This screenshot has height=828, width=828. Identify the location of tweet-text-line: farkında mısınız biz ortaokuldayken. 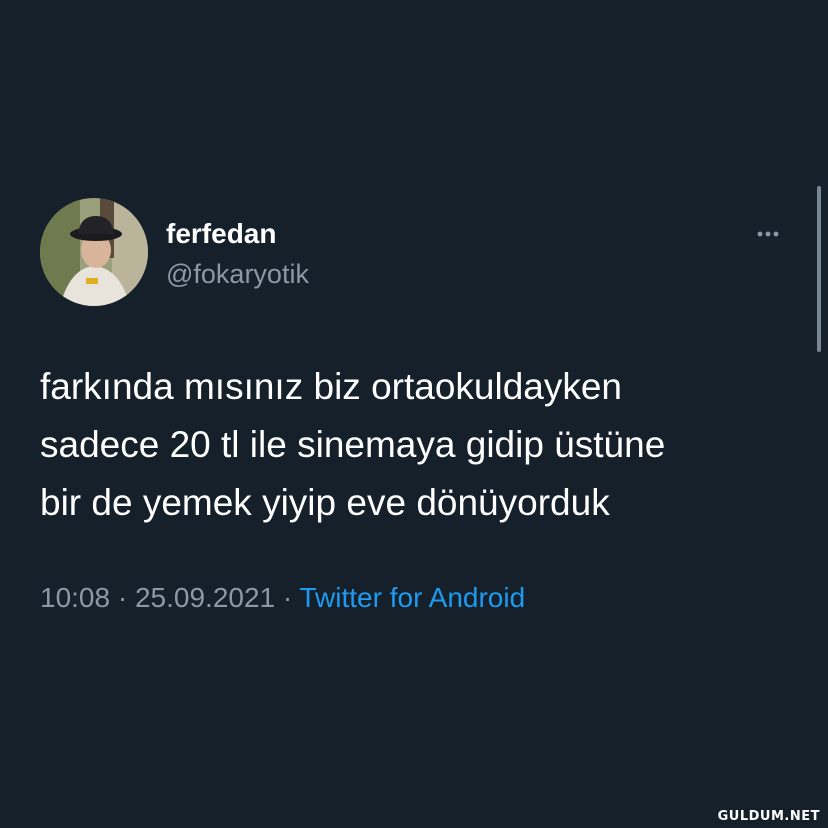
(331, 386).